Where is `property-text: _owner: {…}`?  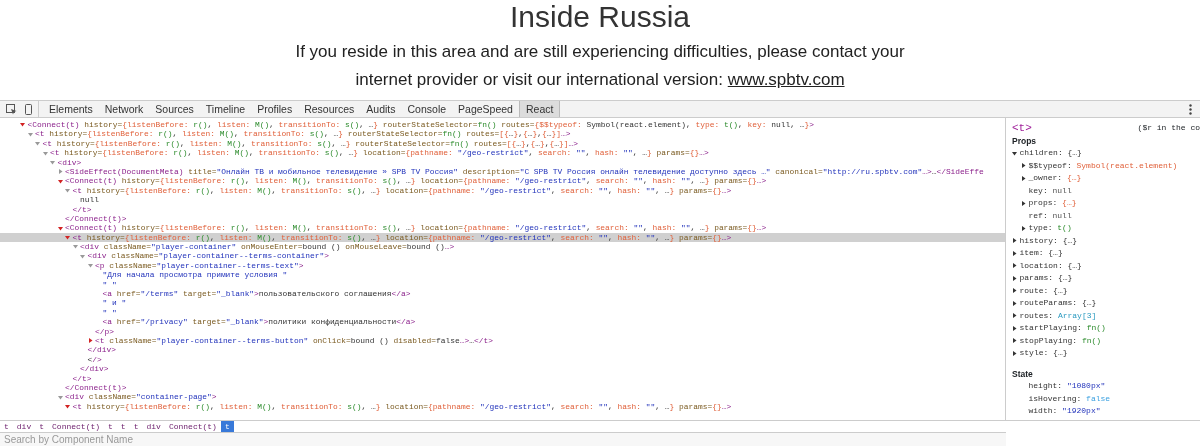
property-text: _owner: {…} is located at coordinates (1055, 178).